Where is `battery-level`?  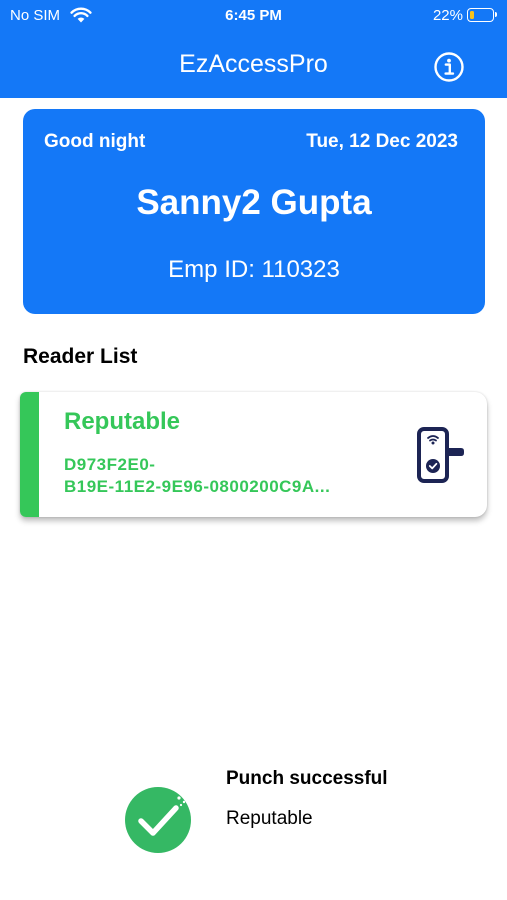
battery-level is located at coordinates (472, 14).